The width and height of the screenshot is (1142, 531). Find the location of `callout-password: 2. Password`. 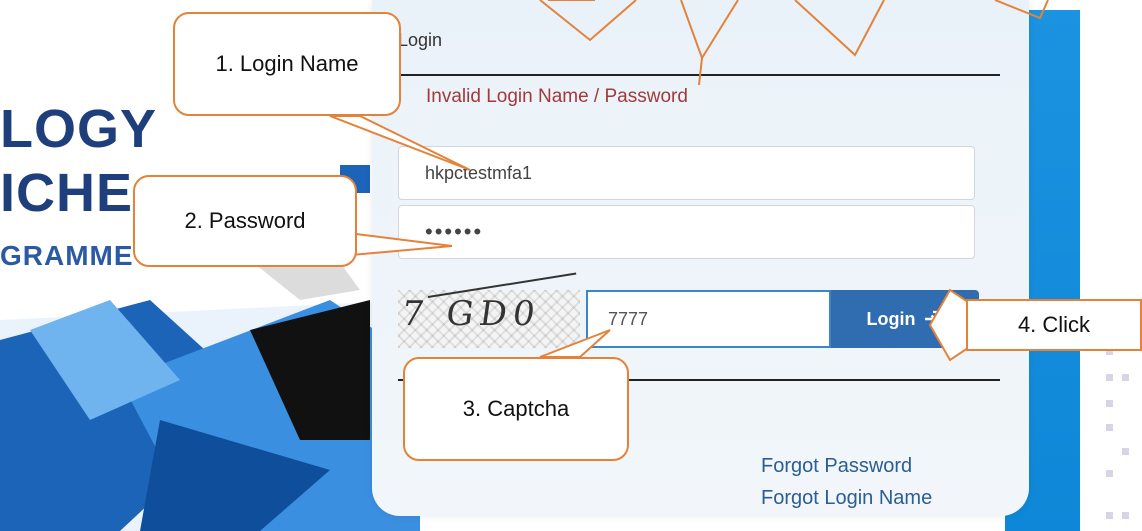

callout-password: 2. Password is located at coordinates (245, 221).